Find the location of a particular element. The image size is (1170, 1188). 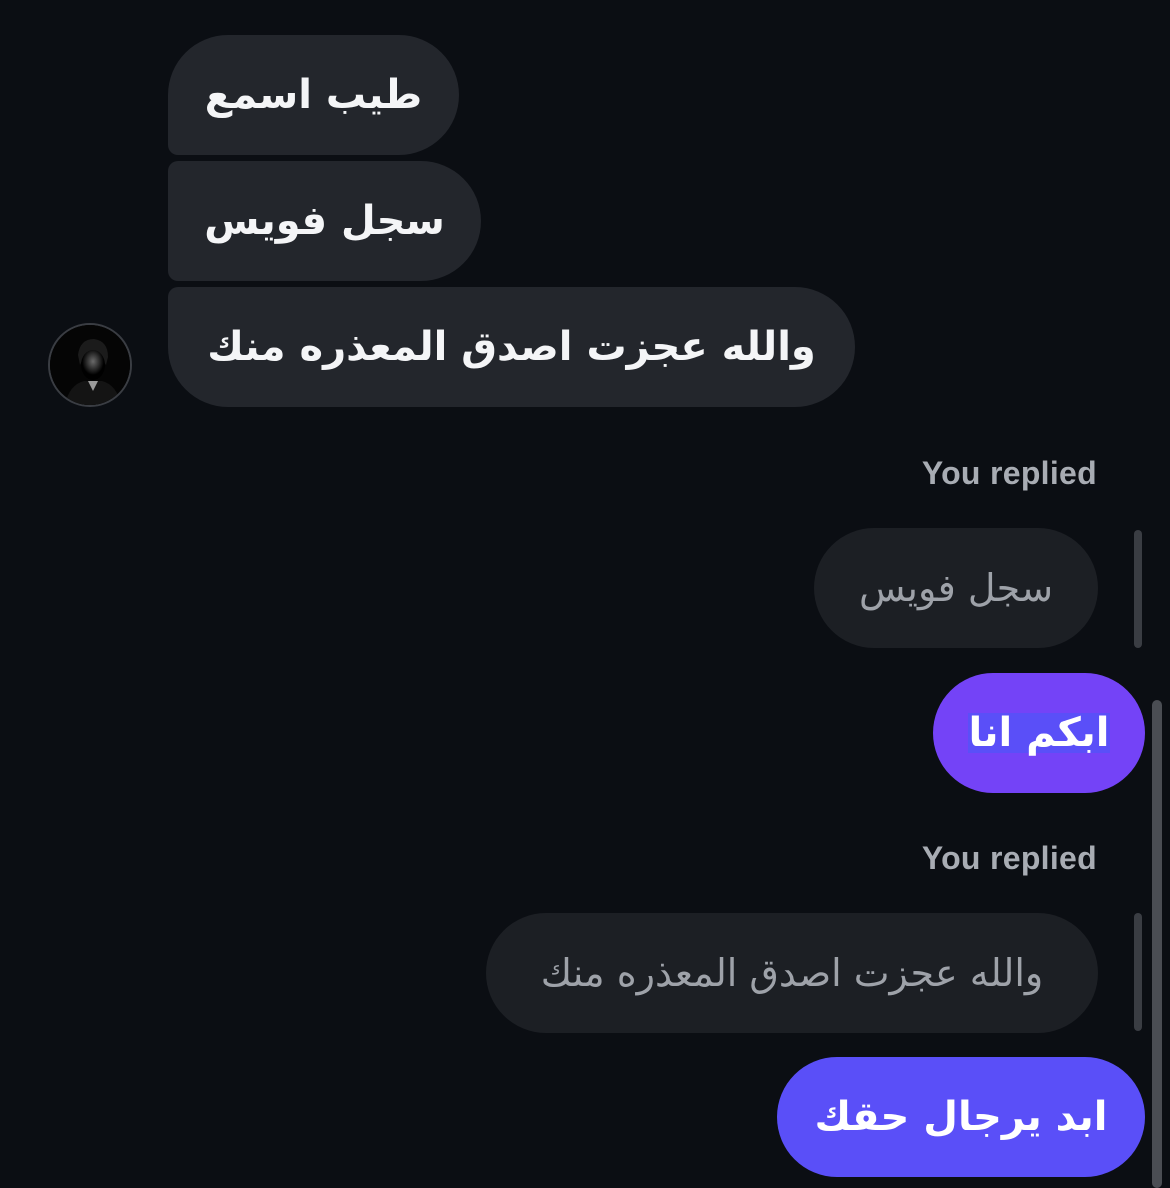

incoming-message-2: سجل فويس is located at coordinates (324, 221).